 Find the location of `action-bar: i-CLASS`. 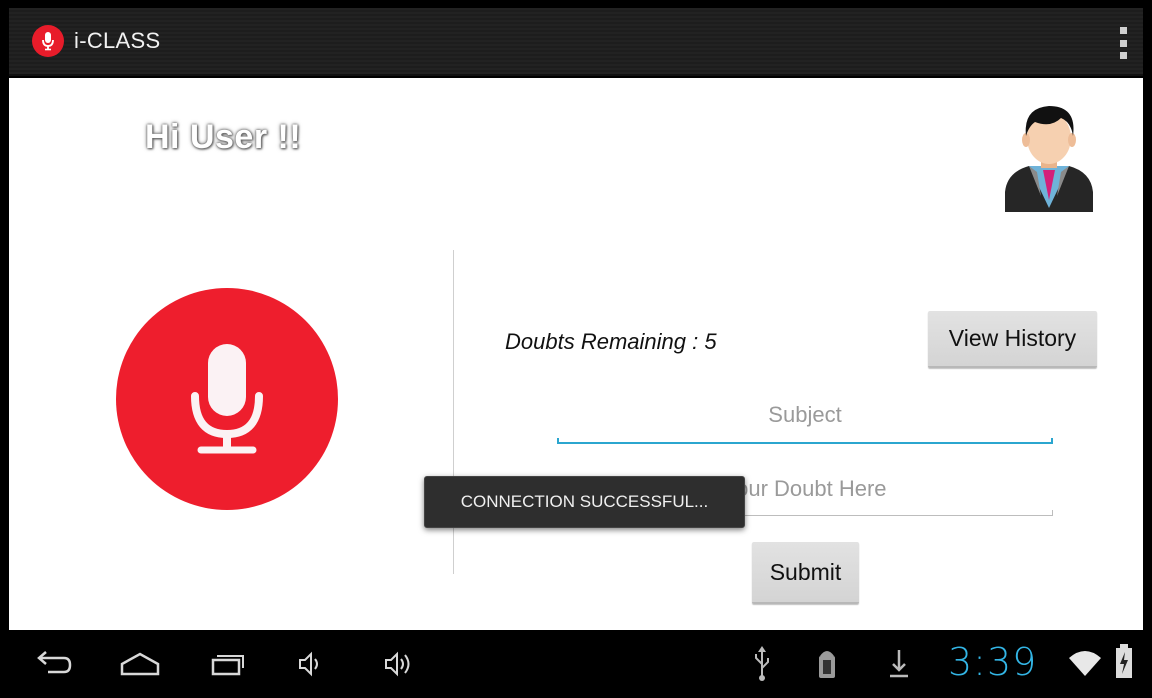

action-bar: i-CLASS is located at coordinates (576, 42).